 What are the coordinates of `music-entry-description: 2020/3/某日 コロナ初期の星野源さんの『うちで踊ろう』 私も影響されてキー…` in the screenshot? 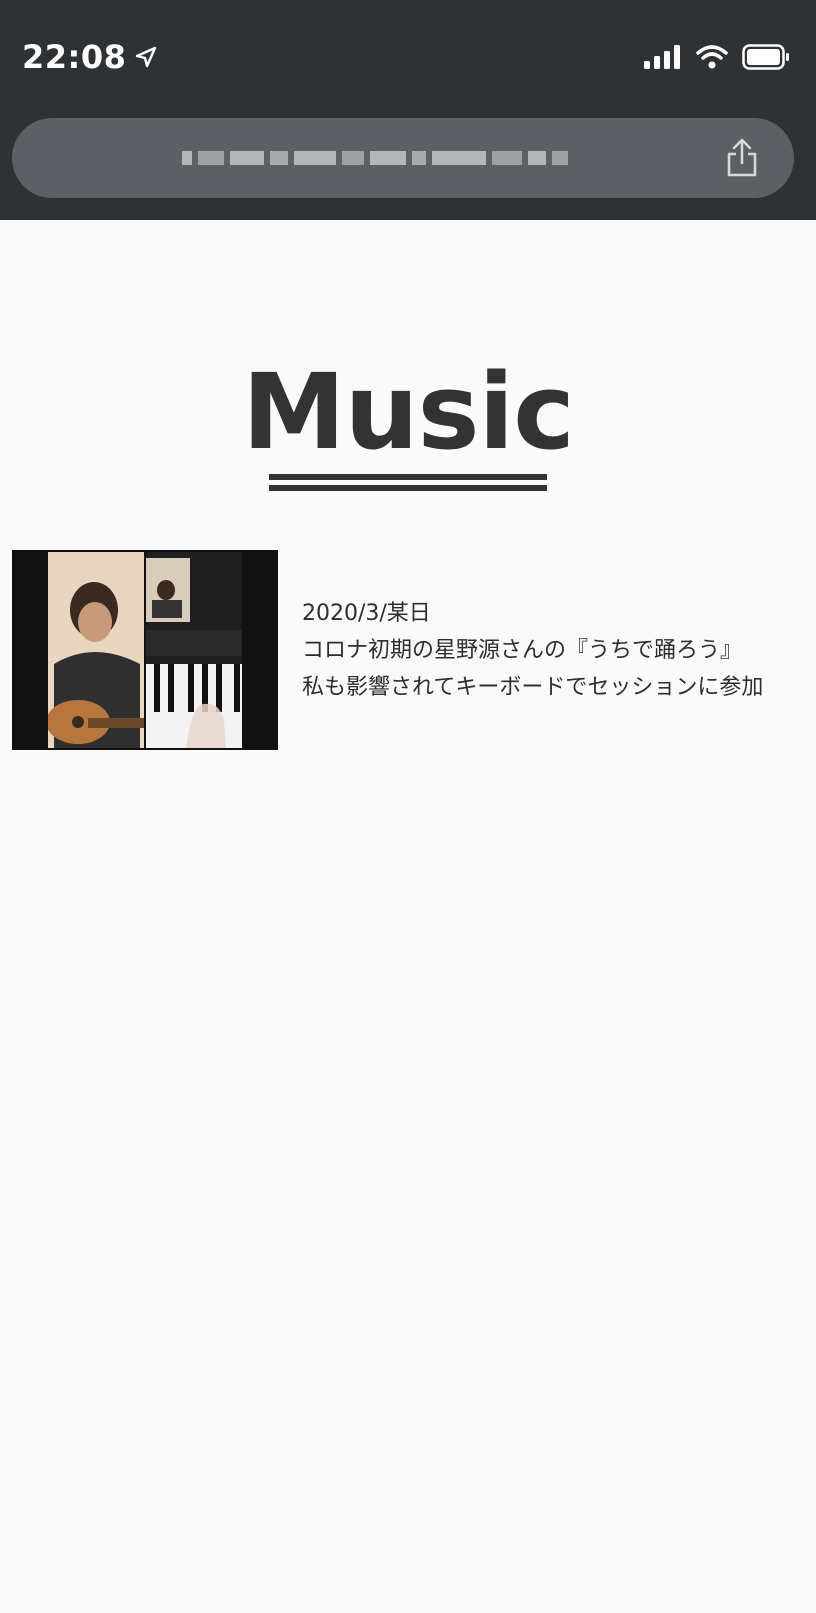 It's located at (532, 650).